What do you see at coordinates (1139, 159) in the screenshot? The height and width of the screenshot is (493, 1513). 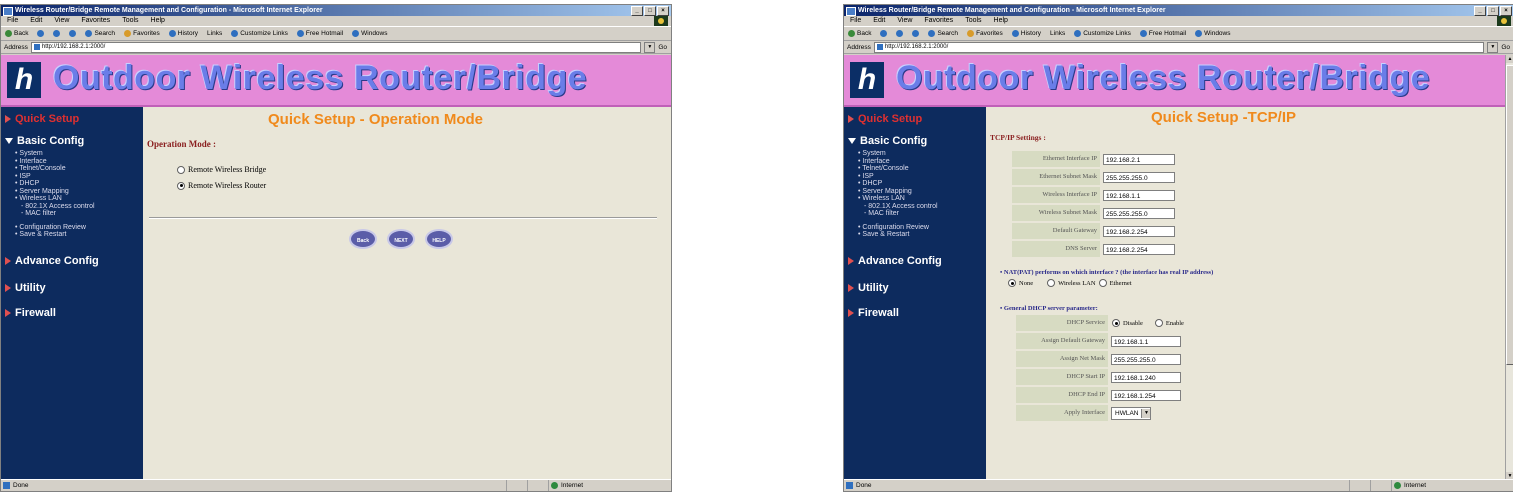 I see `ethernet-ip-input: 192.168.2.1` at bounding box center [1139, 159].